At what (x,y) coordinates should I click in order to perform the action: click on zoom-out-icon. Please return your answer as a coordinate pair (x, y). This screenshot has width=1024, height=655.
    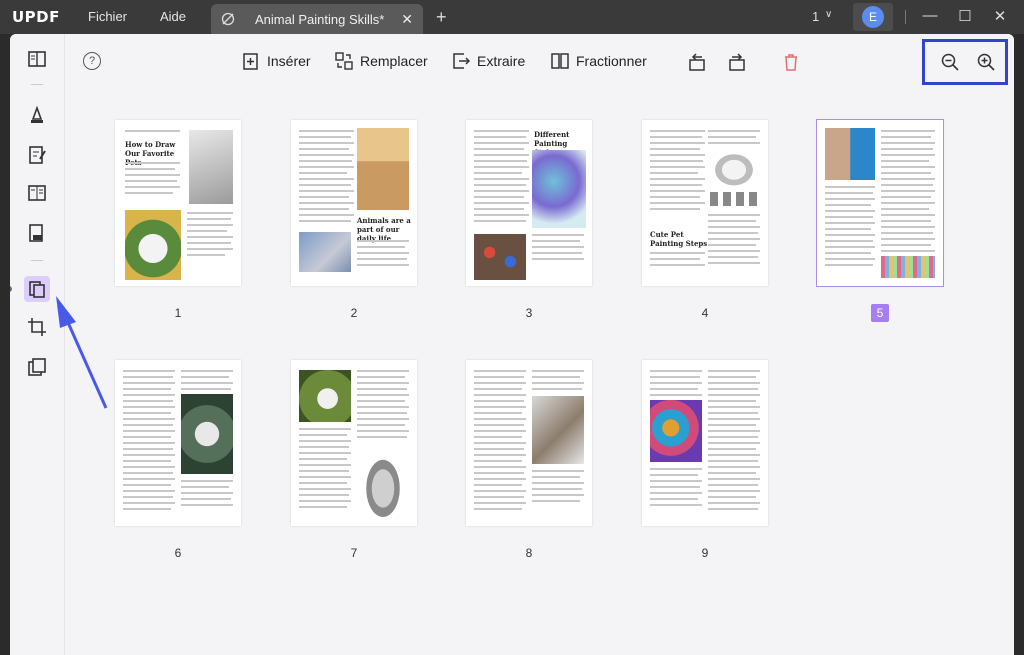
    Looking at the image, I should click on (950, 62).